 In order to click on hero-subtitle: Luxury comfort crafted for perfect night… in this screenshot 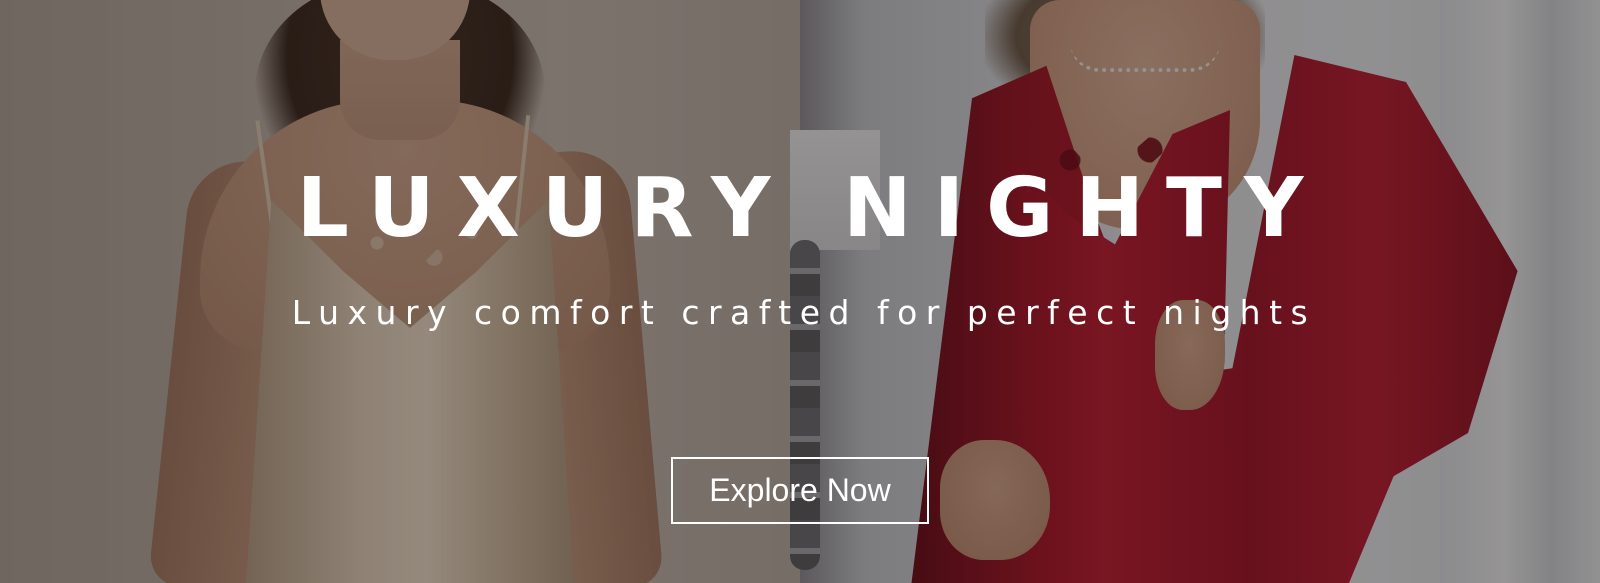, I will do `click(804, 312)`.